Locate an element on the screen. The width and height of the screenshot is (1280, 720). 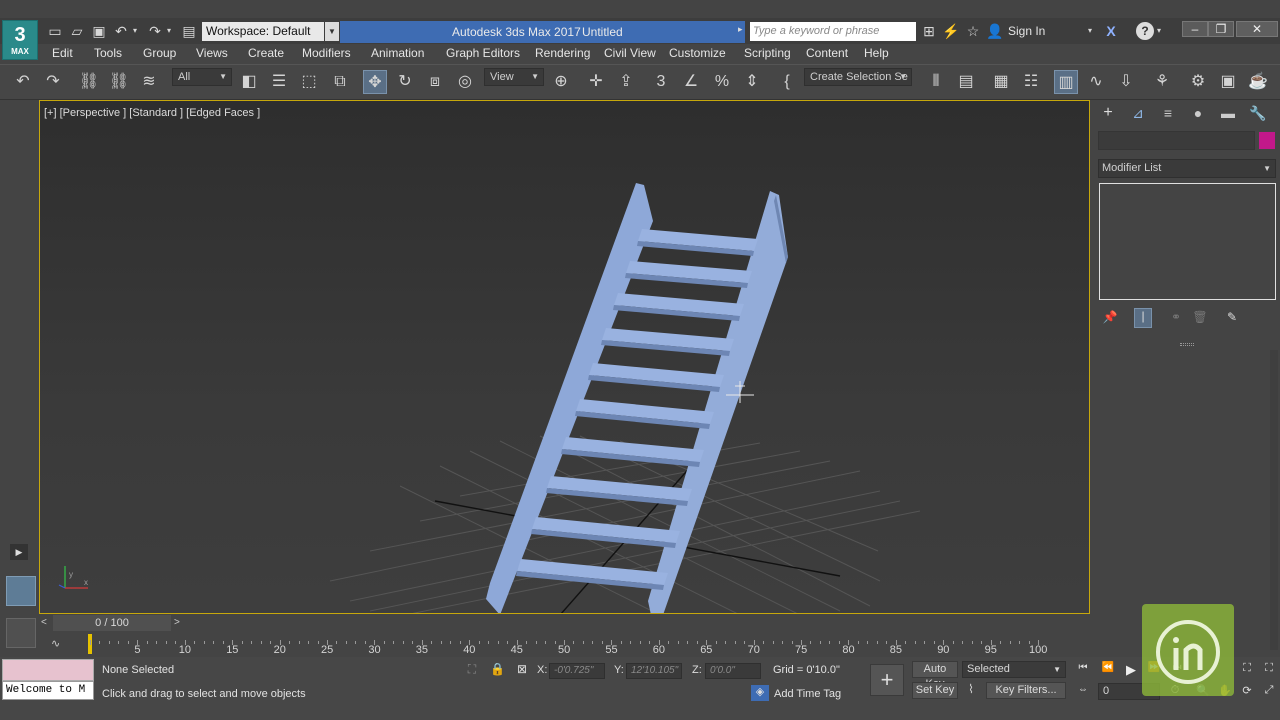
panel-resize-handle is located at coordinates (1187, 344).